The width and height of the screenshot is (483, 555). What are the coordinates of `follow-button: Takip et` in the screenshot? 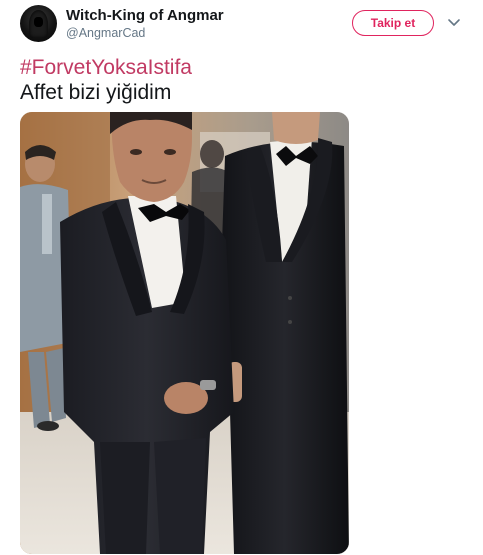 It's located at (393, 23).